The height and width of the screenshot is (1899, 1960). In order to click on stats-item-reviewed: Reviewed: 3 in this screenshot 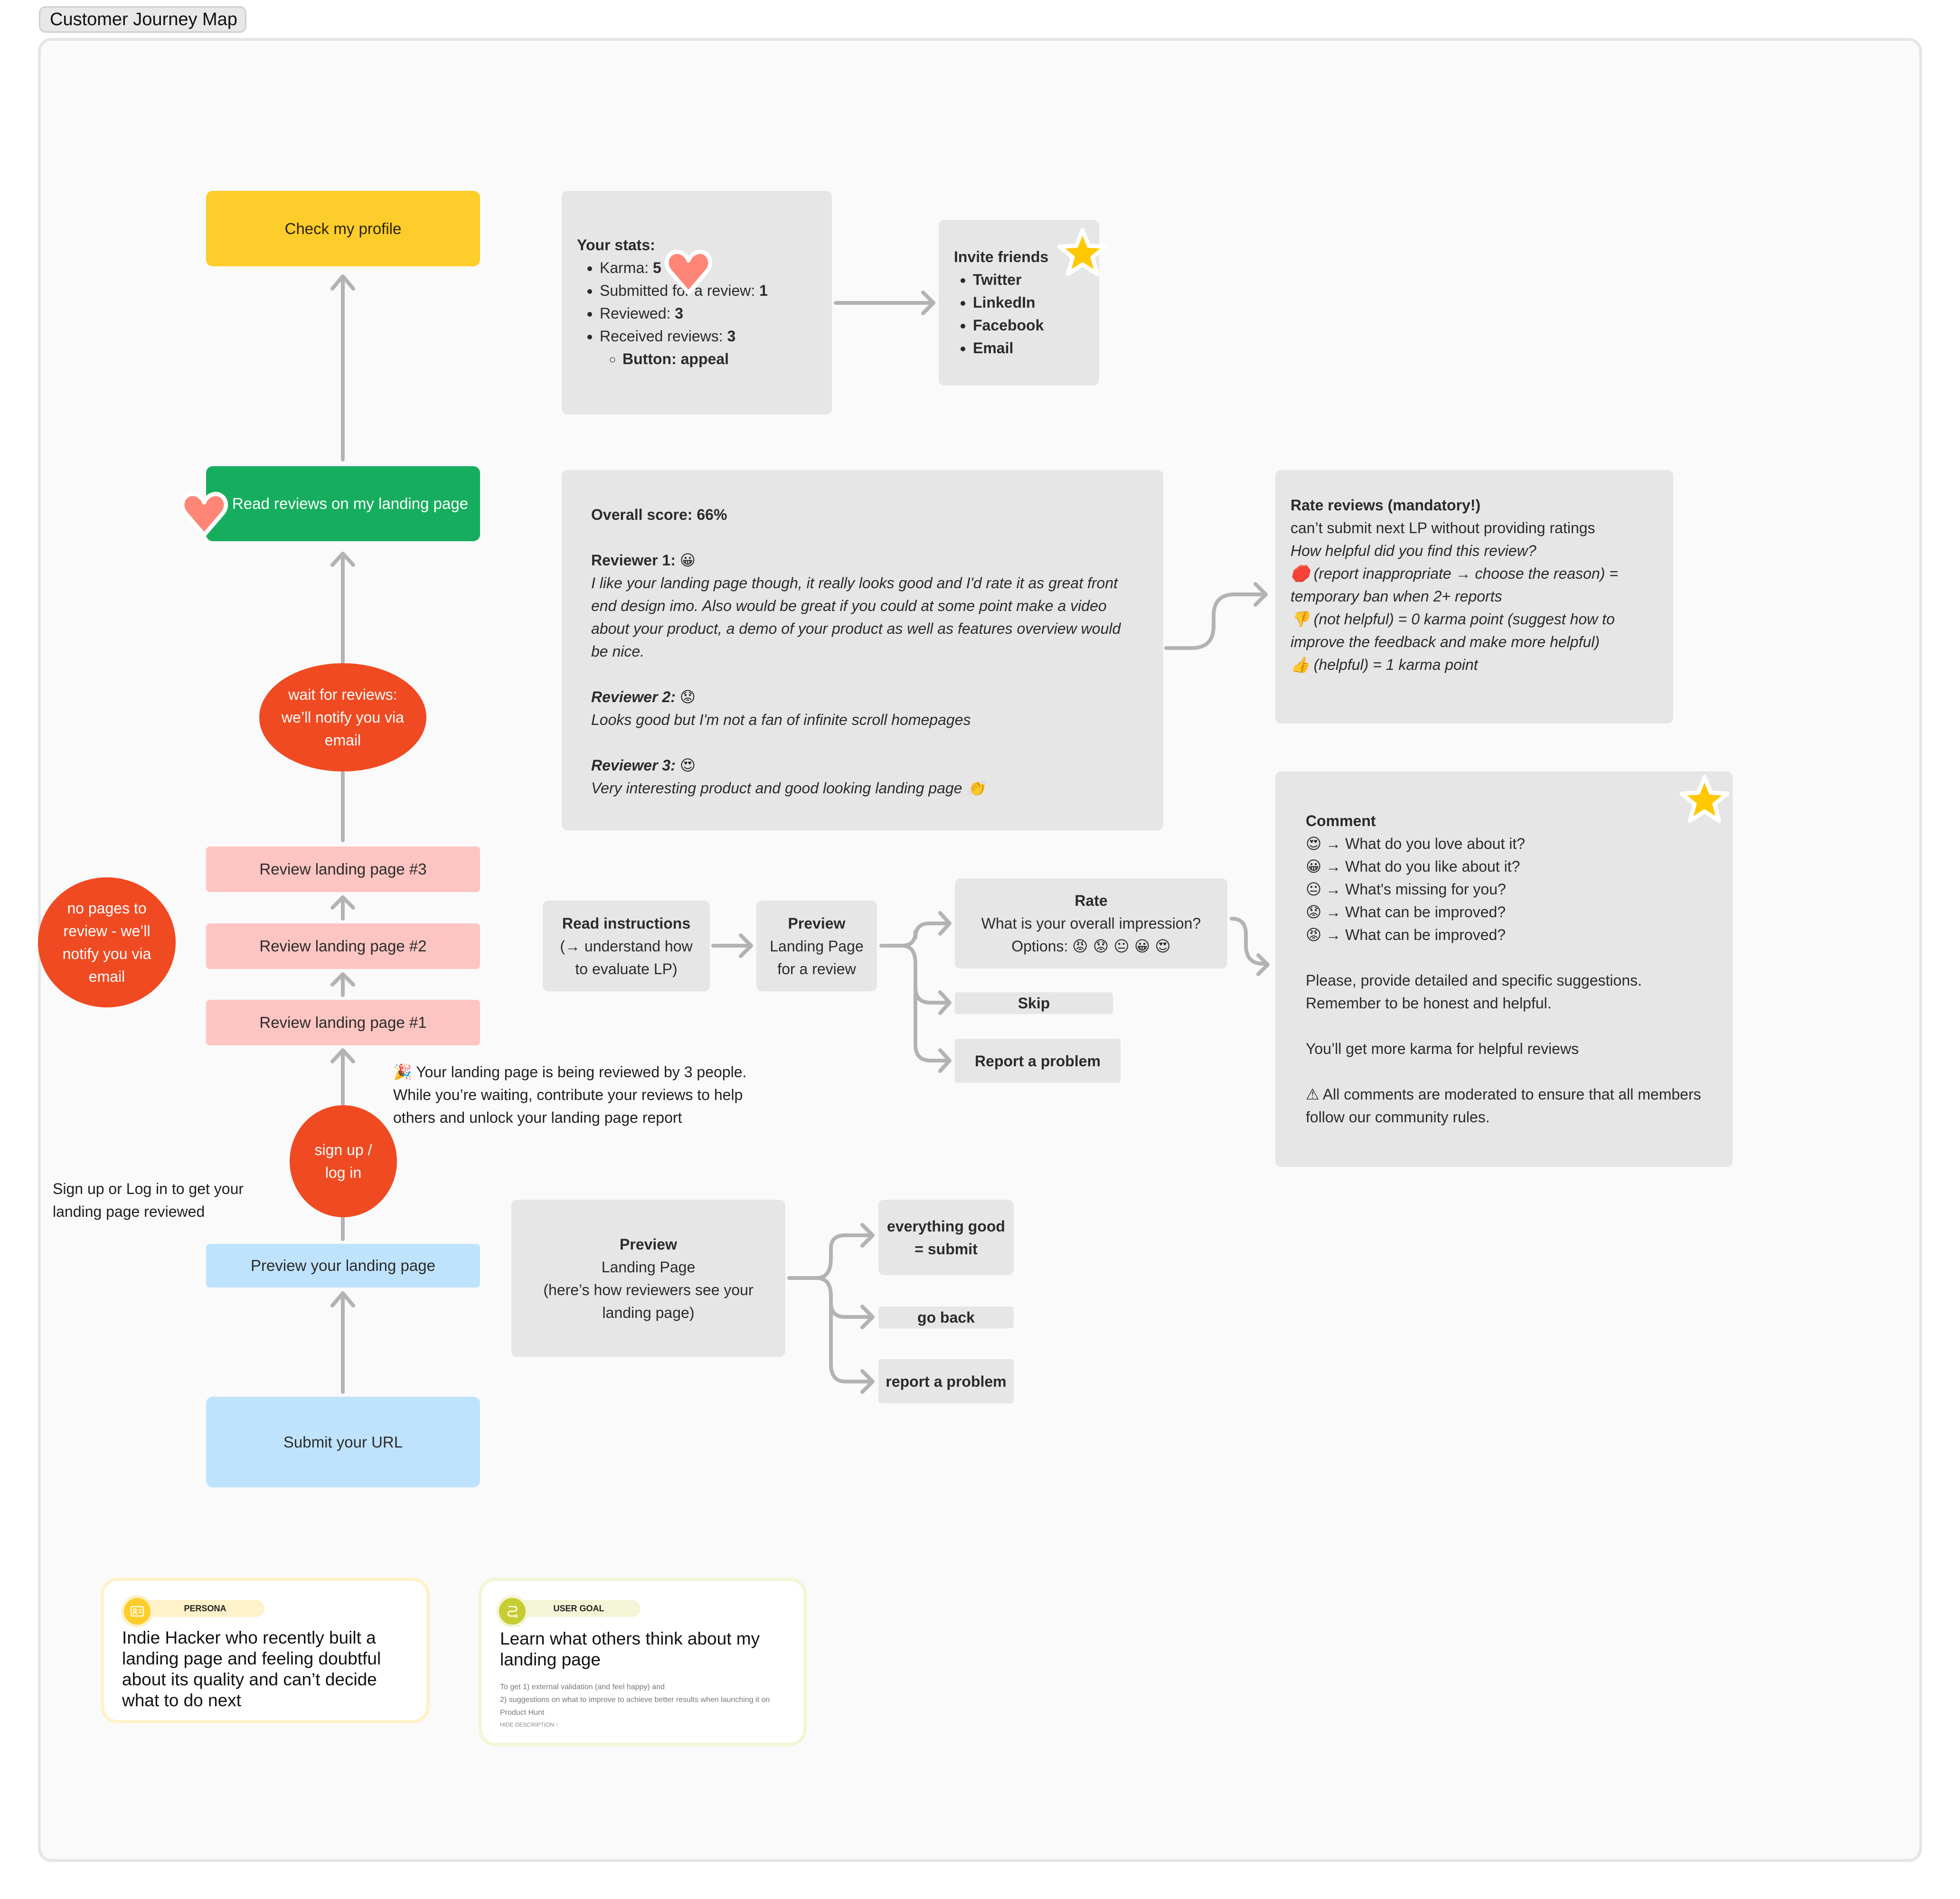, I will do `click(709, 313)`.